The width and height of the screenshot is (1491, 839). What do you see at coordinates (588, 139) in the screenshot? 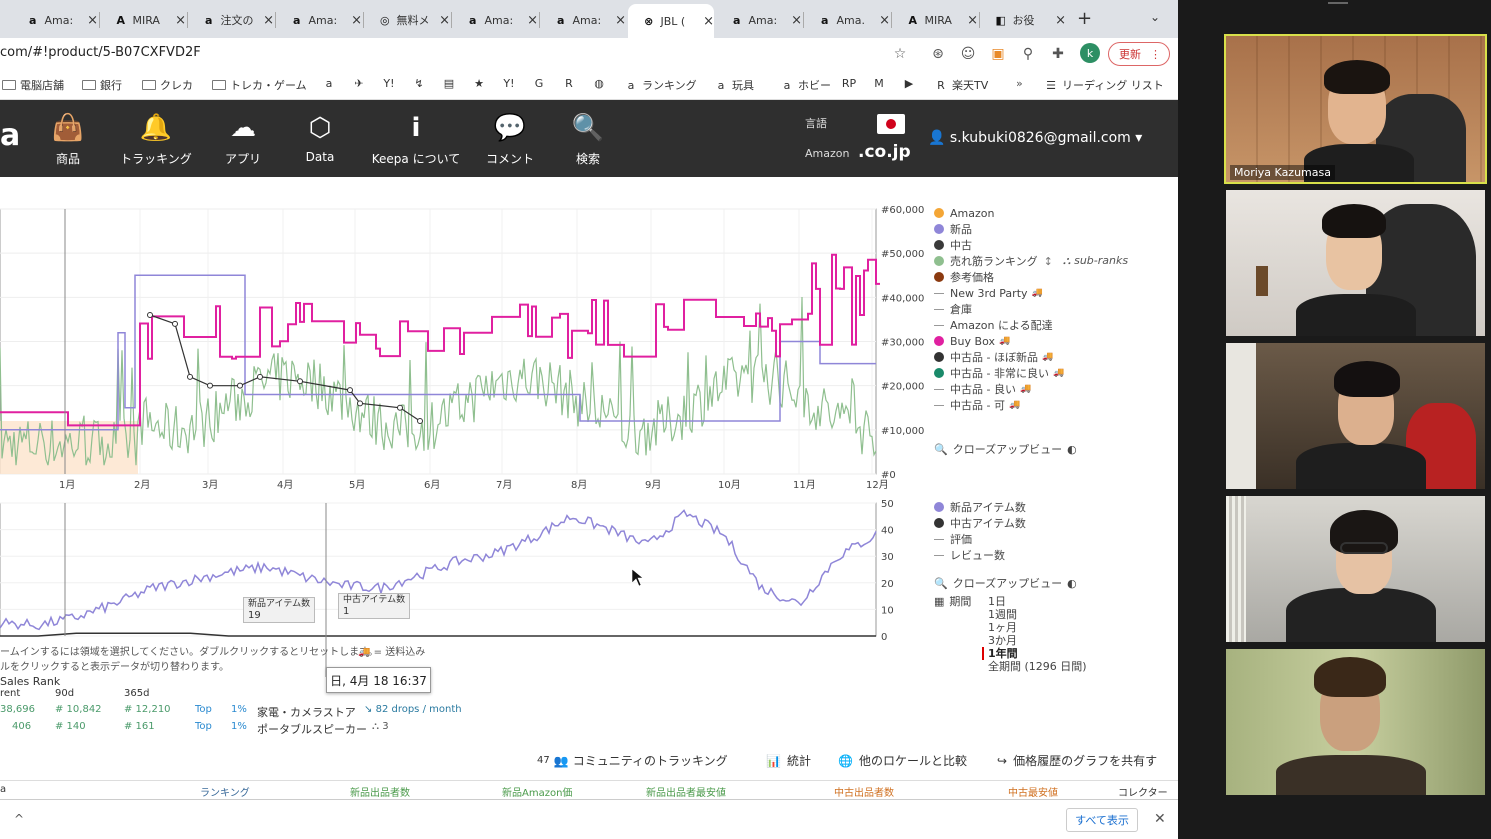
I see `nav-search: 🔍 検索` at bounding box center [588, 139].